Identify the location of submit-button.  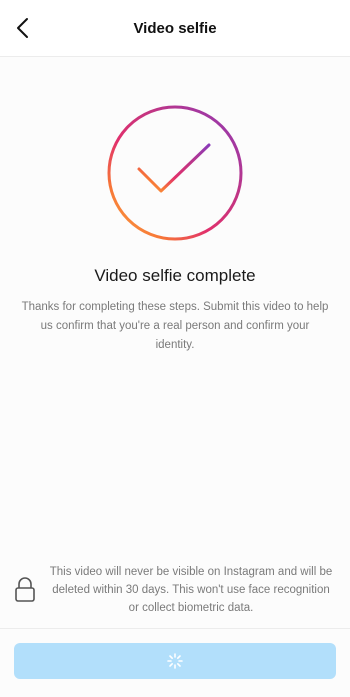
(175, 661).